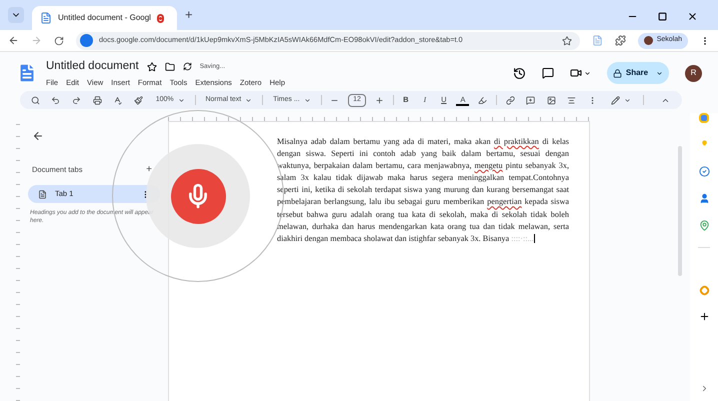  I want to click on back-arrow-icon, so click(38, 136).